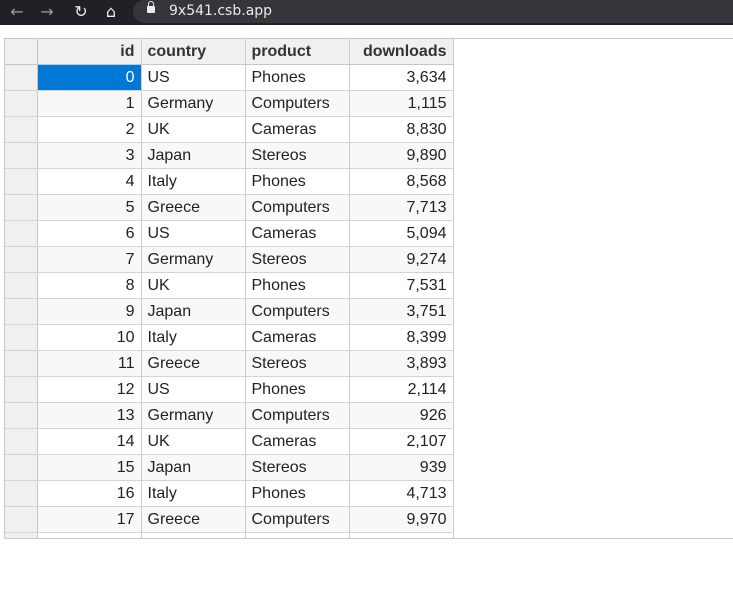 The height and width of the screenshot is (613, 733). I want to click on cell-downloads: 1,115, so click(401, 103).